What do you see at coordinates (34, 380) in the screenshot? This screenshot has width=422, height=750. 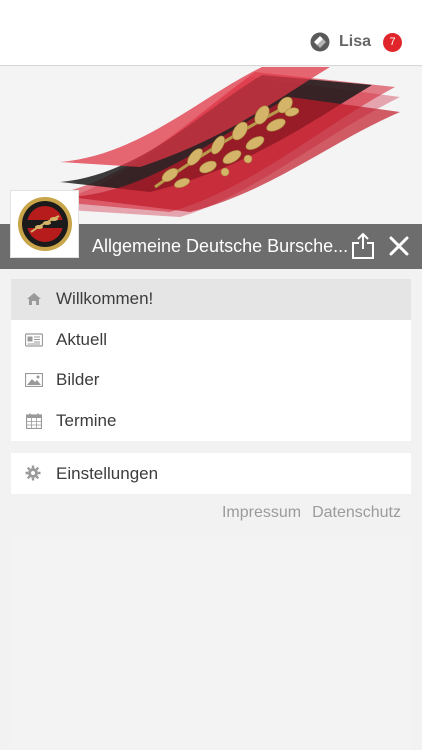 I see `image-icon` at bounding box center [34, 380].